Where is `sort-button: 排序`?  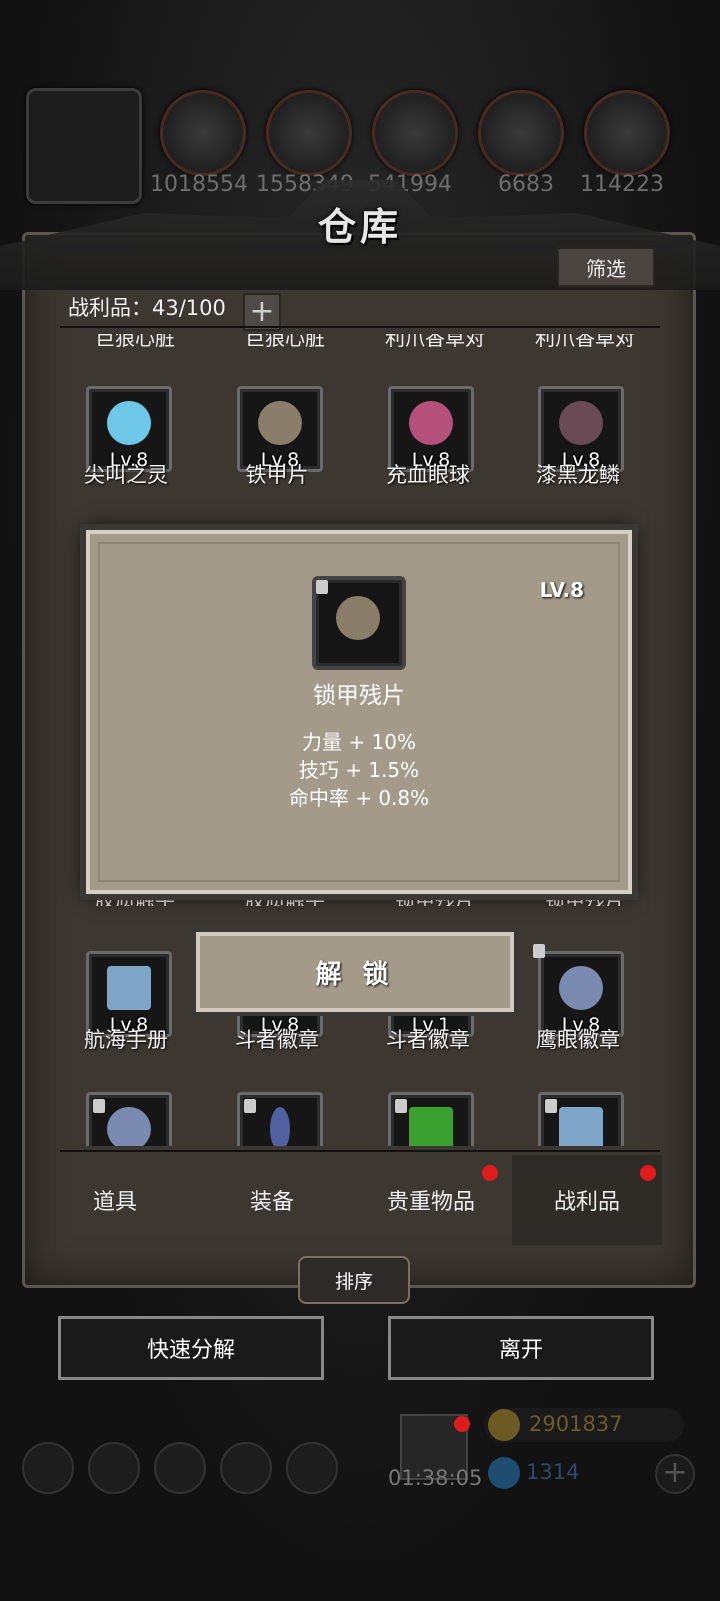
sort-button: 排序 is located at coordinates (354, 1280).